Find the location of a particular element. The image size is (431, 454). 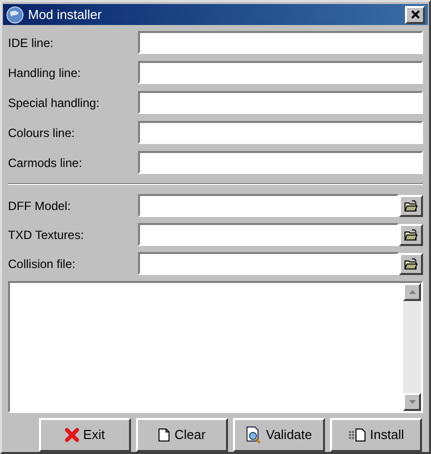

dialog-button: Validate is located at coordinates (279, 435).